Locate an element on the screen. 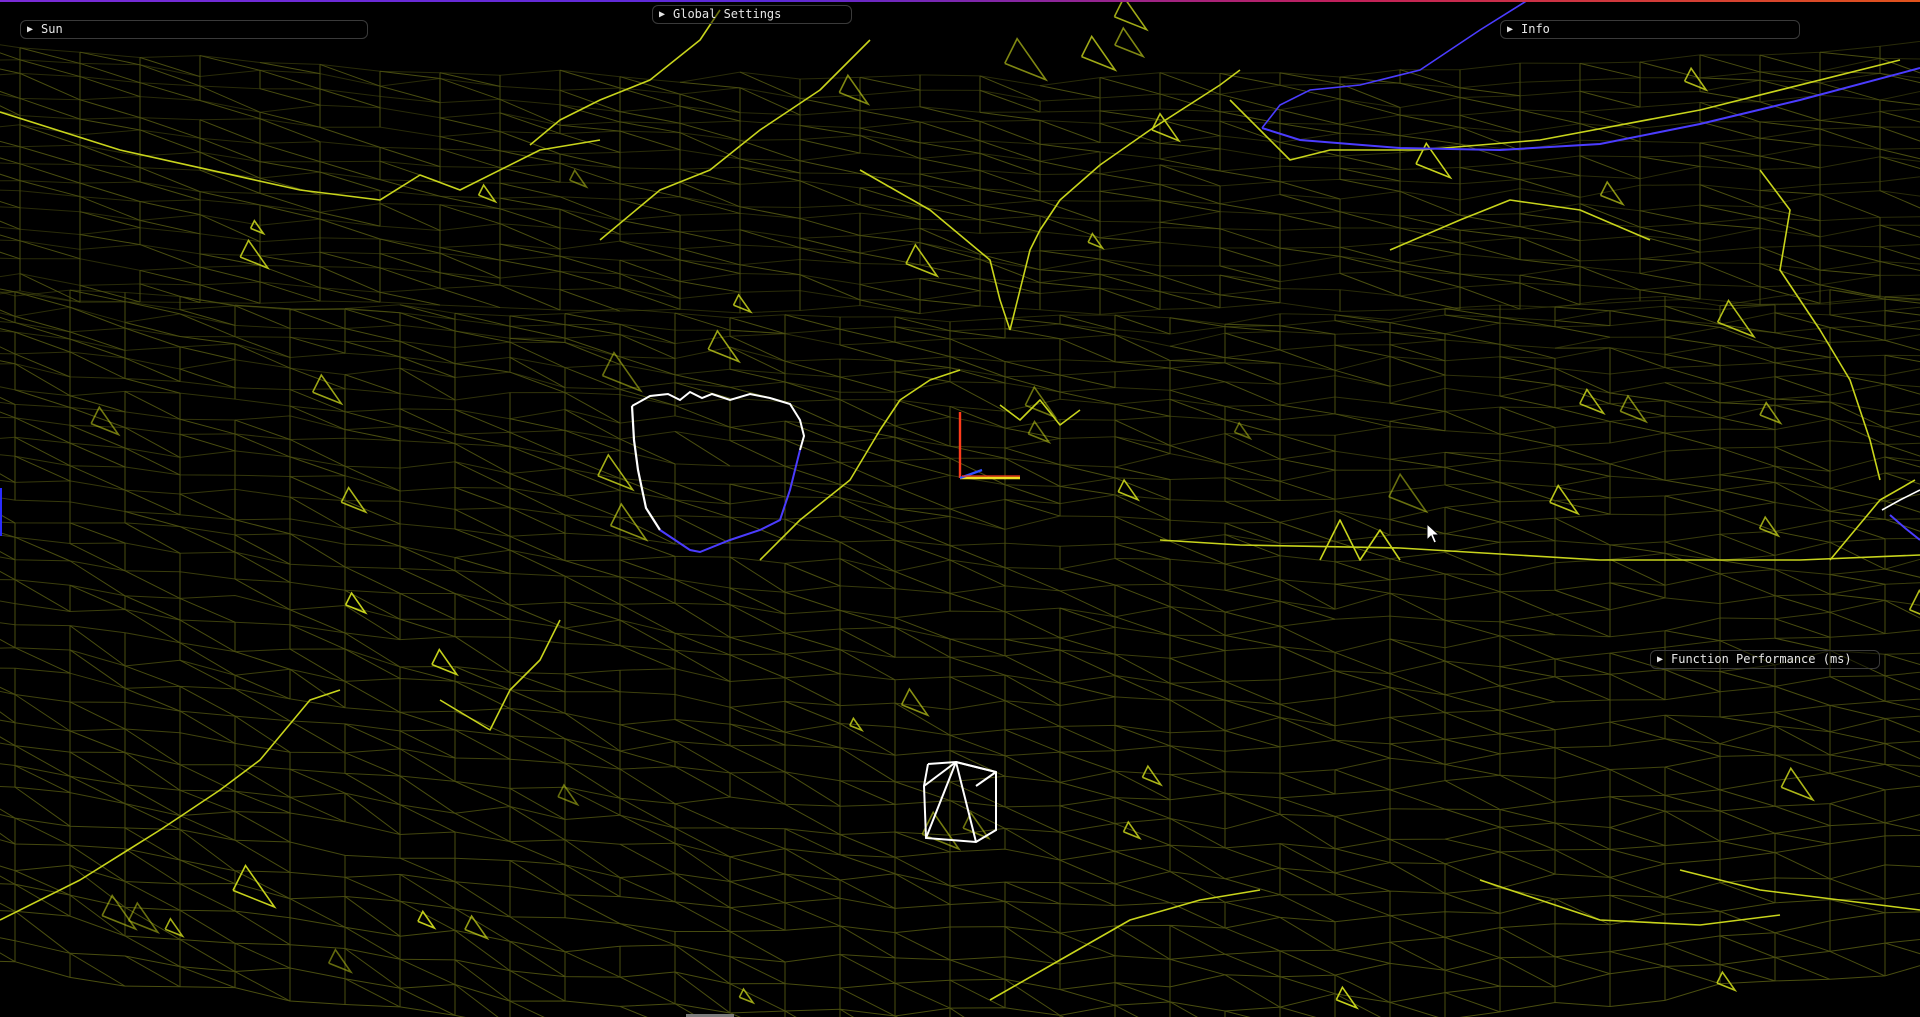 The image size is (1920, 1017). left-edge-marker is located at coordinates (1, 512).